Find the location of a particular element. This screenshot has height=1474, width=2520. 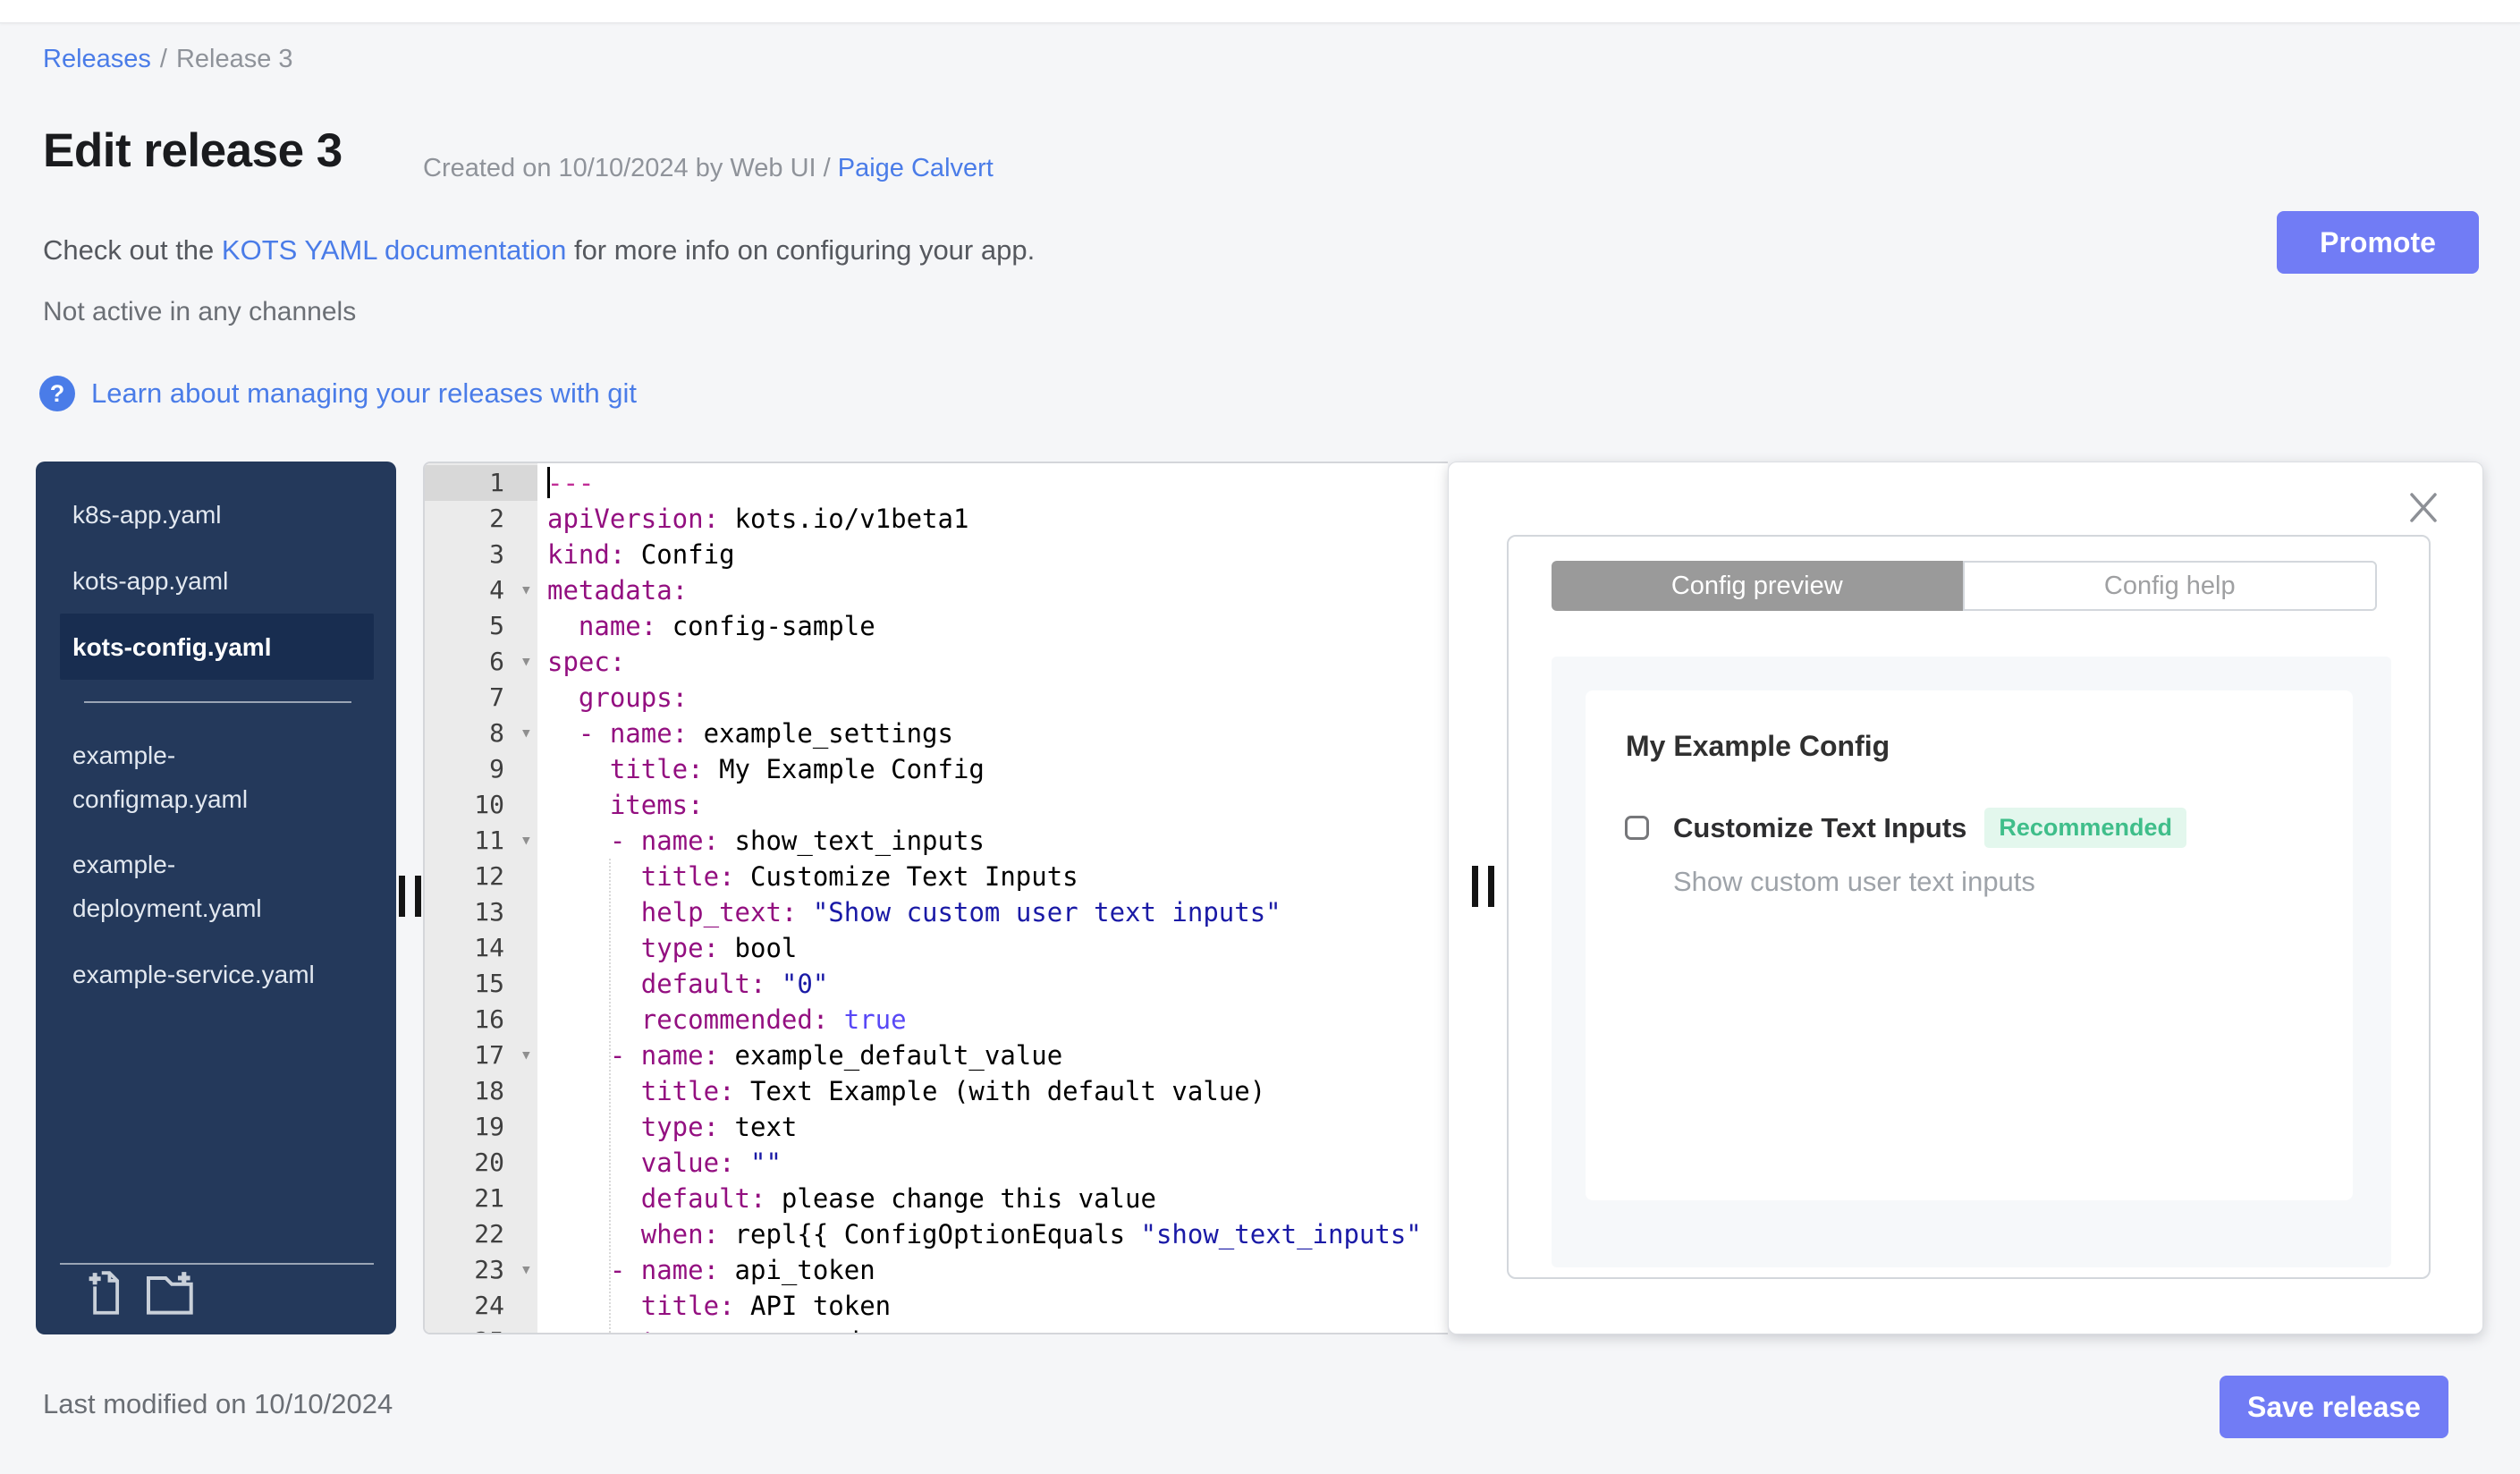

promote-button: Promote is located at coordinates (2378, 242).